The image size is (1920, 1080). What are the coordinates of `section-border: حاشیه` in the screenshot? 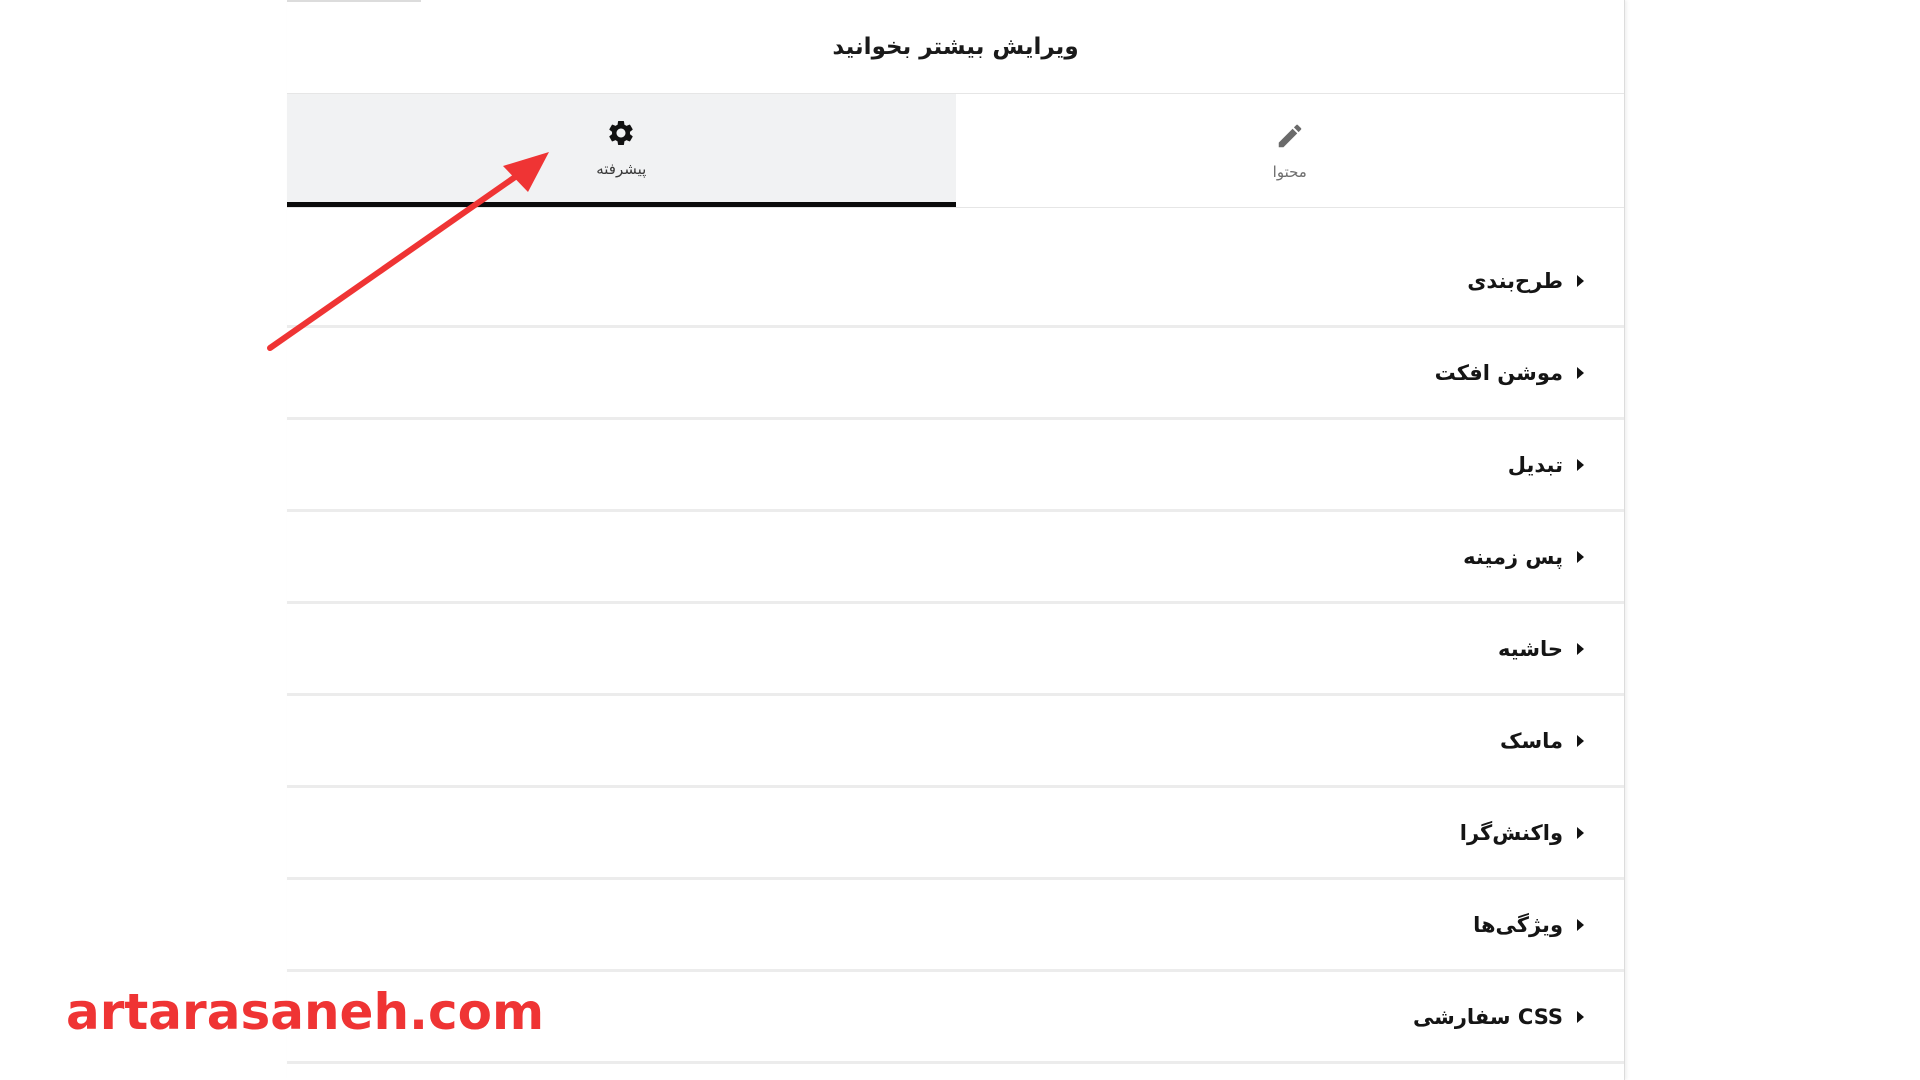 It's located at (955, 650).